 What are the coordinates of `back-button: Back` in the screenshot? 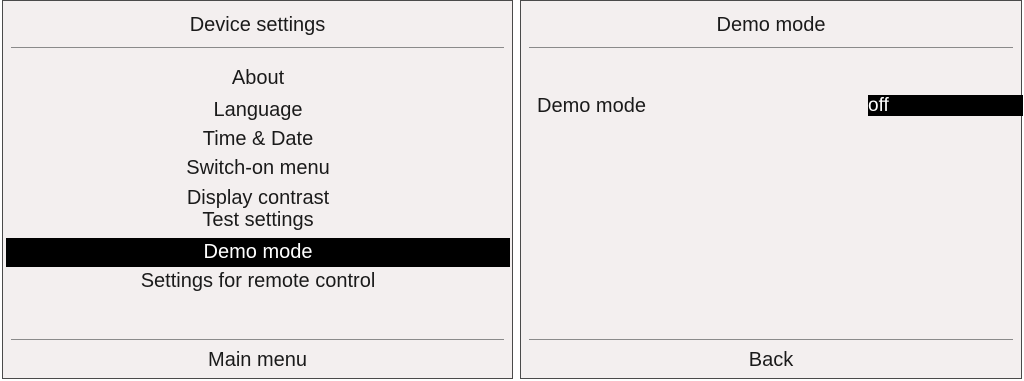 It's located at (771, 360).